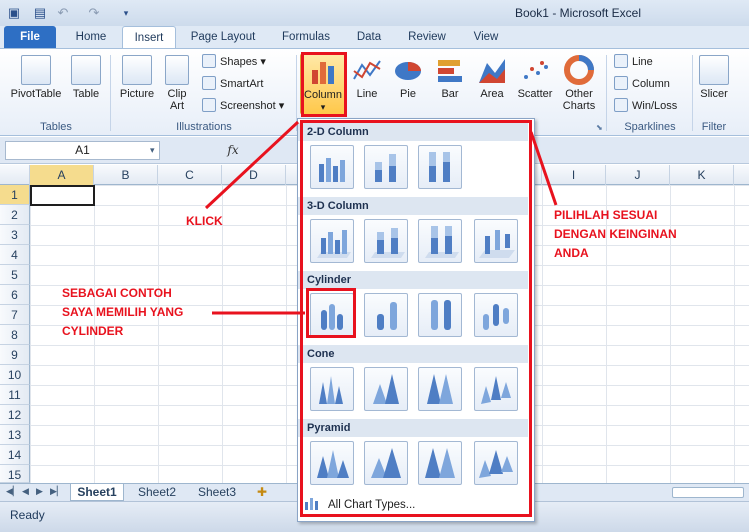  I want to click on shapes-icon, so click(209, 61).